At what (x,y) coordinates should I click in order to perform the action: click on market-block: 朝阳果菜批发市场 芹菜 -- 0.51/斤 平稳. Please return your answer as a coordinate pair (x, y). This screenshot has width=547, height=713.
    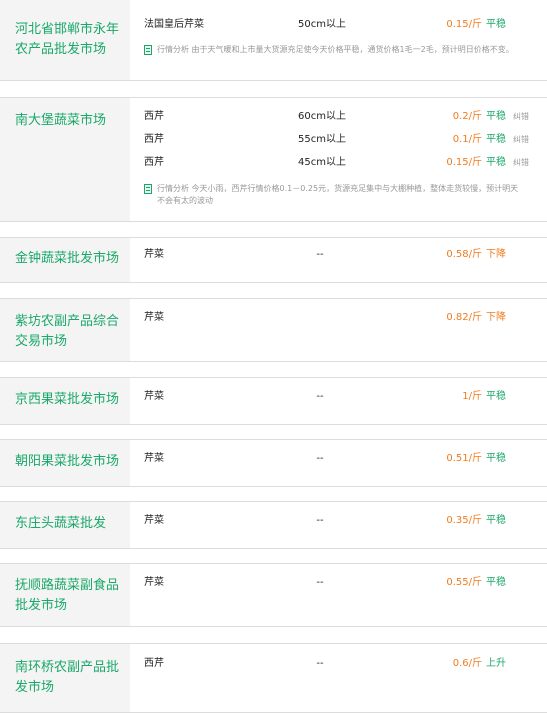
    Looking at the image, I should click on (273, 463).